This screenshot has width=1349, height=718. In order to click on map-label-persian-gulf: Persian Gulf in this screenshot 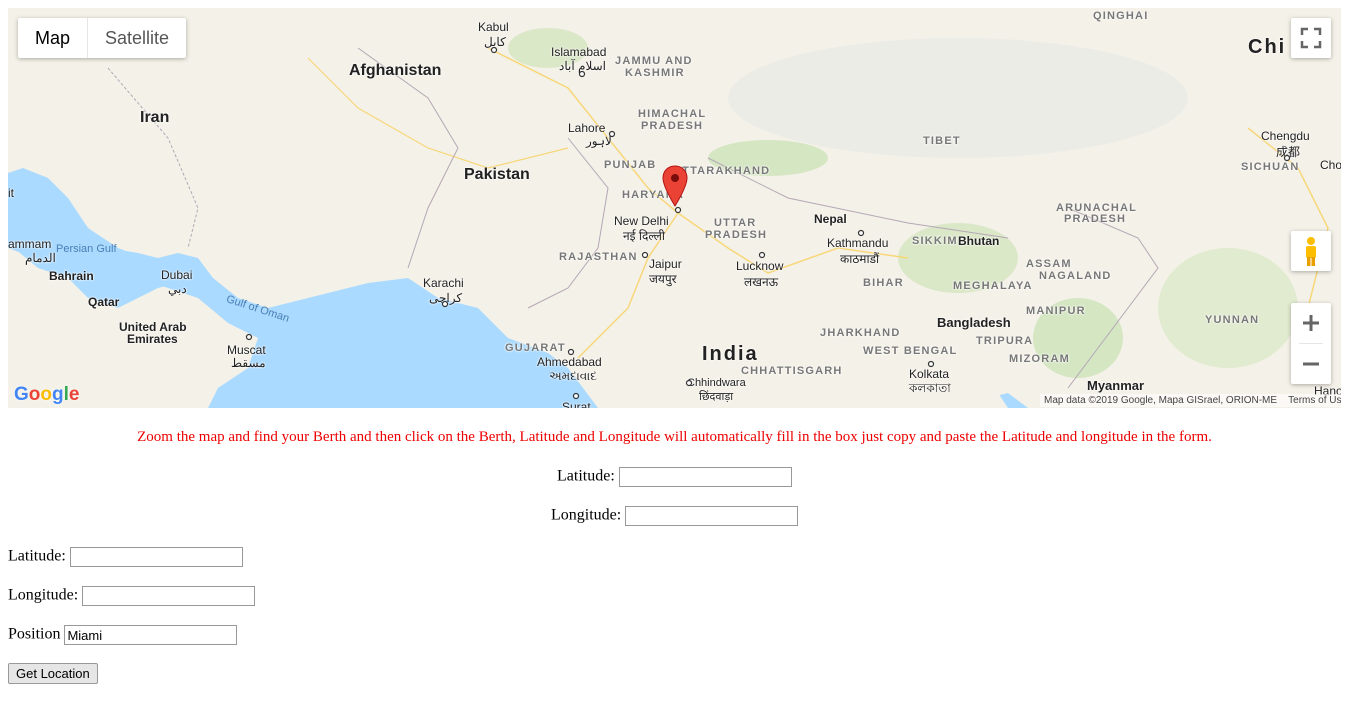, I will do `click(86, 249)`.